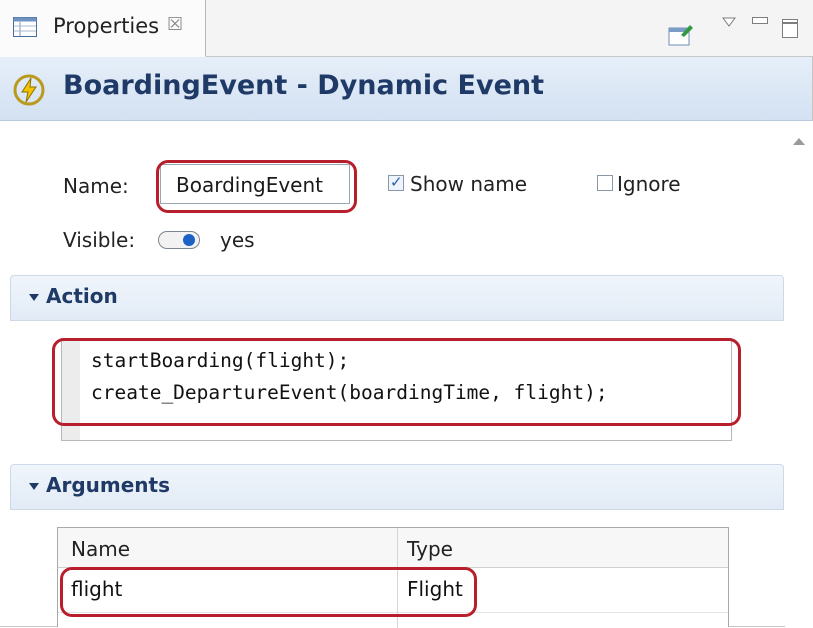 The image size is (813, 628). What do you see at coordinates (799, 141) in the screenshot?
I see `scroll-up-arrow-icon` at bounding box center [799, 141].